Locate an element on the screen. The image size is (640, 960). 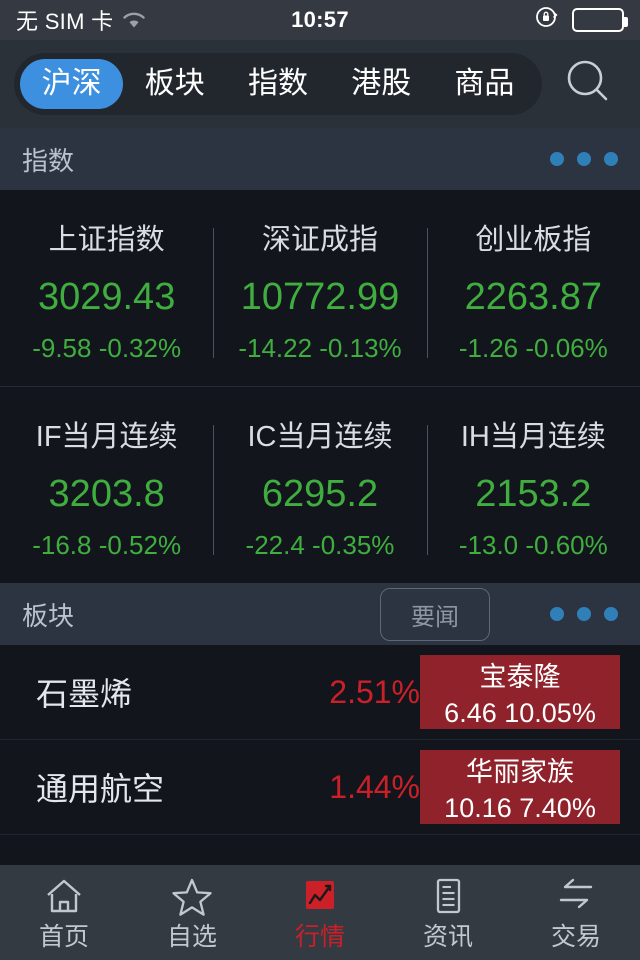
wifi-icon is located at coordinates (134, 20).